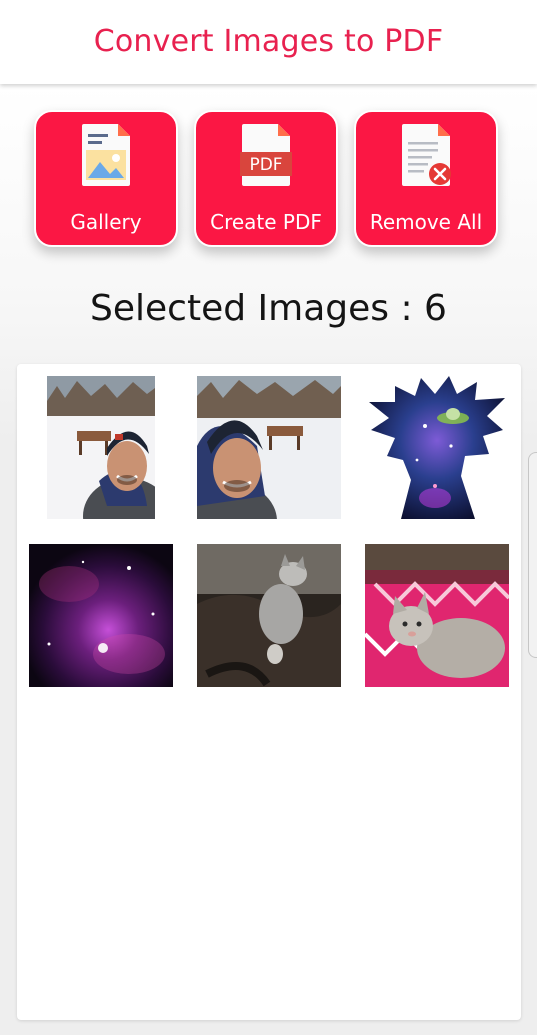 Image resolution: width=537 pixels, height=1035 pixels. Describe the element at coordinates (266, 222) in the screenshot. I see `create-pdf-label: Create PDF` at that location.